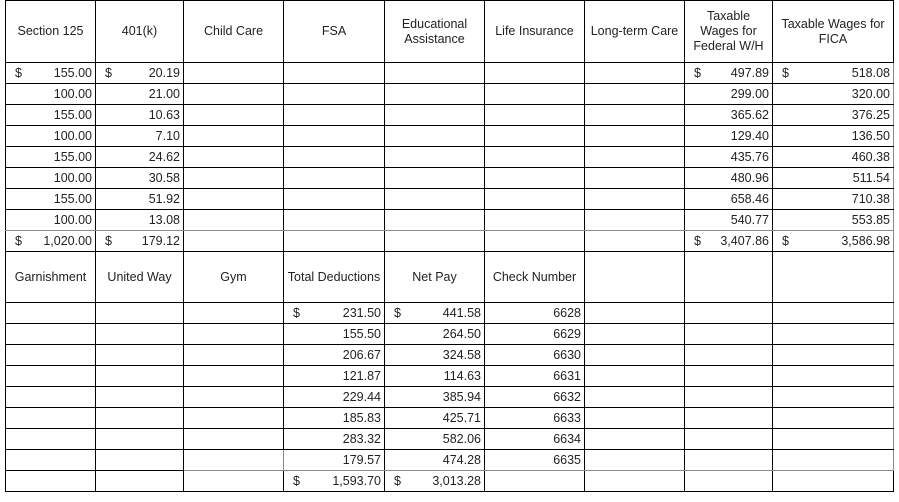 The image size is (899, 502). I want to click on cell-fica: 460.38, so click(833, 157).